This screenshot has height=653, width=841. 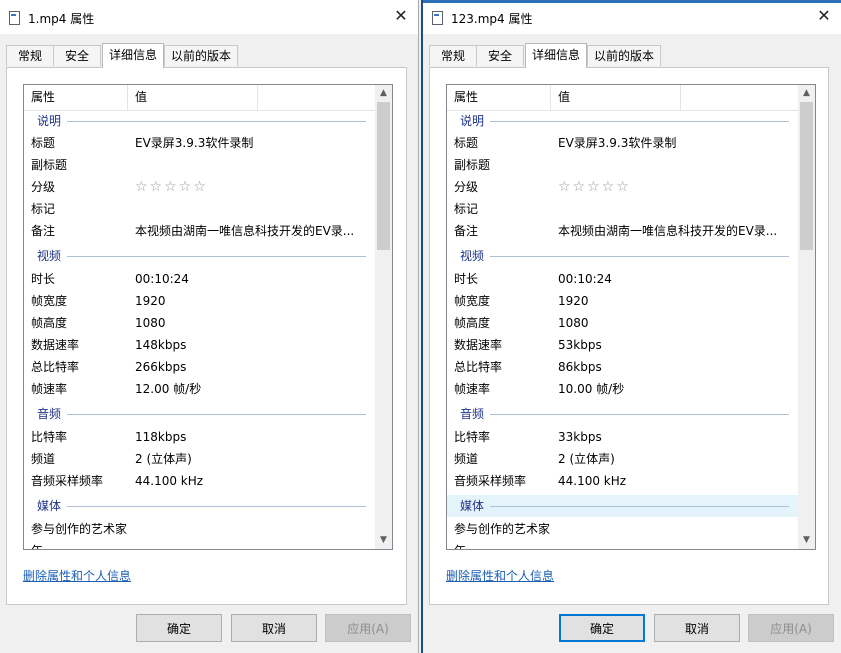 What do you see at coordinates (472, 414) in the screenshot?
I see `group-label: 音频` at bounding box center [472, 414].